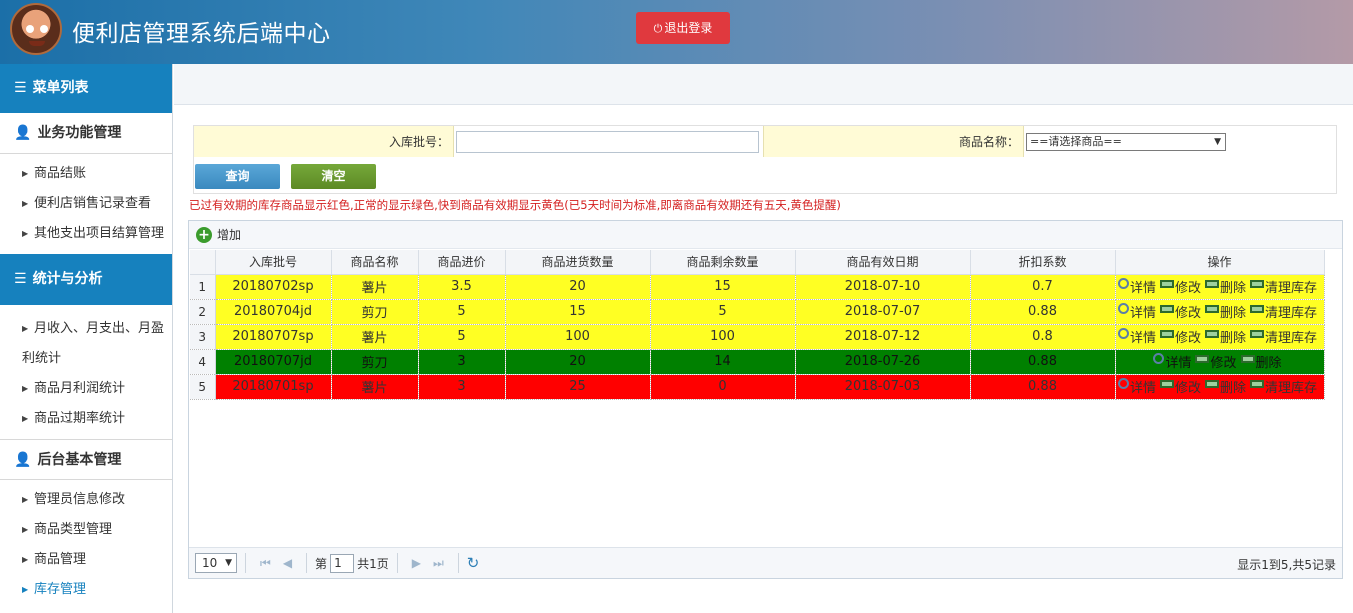 The height and width of the screenshot is (613, 1353). Describe the element at coordinates (757, 362) in the screenshot. I see `table-row: 4 20180707jd 剪刀 3 20 14 2018-07-26 0.88 详情 修改 删除` at that location.